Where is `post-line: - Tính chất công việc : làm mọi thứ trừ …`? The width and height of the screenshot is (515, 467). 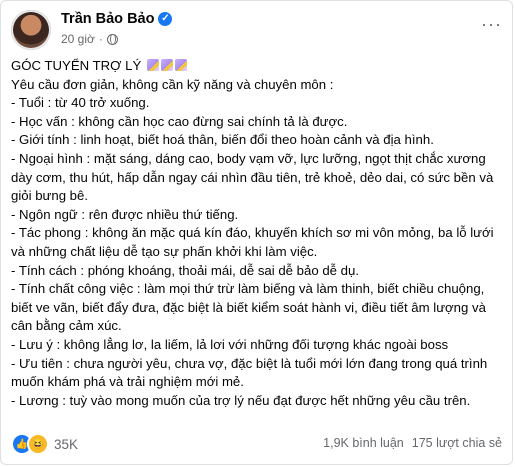
post-line: - Tính chất công việc : làm mọi thứ trừ … is located at coordinates (248, 307).